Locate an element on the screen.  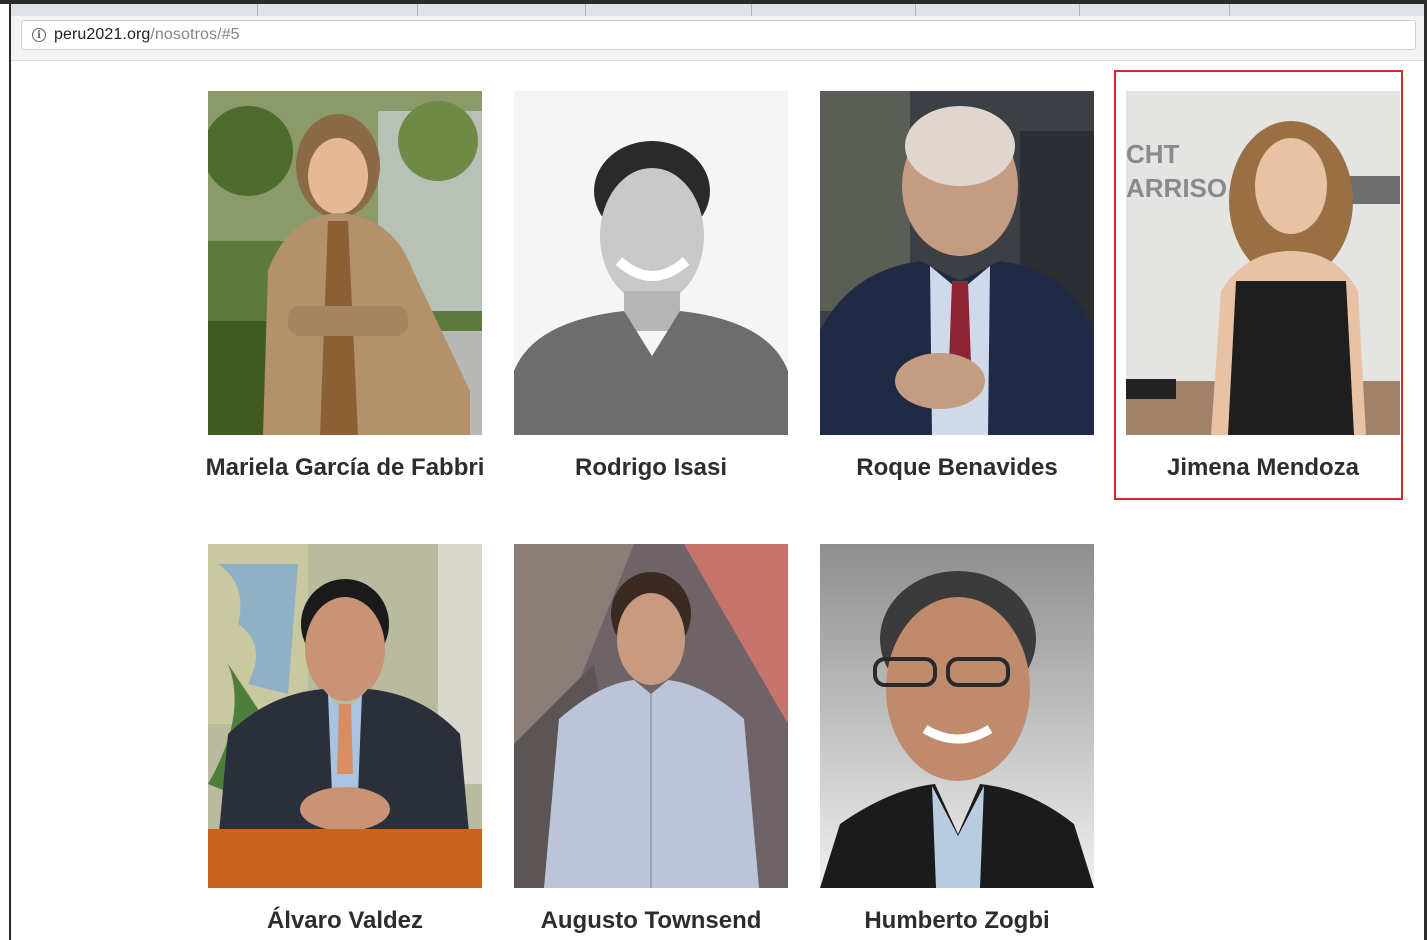
url-host: peru2021.org is located at coordinates (102, 34).